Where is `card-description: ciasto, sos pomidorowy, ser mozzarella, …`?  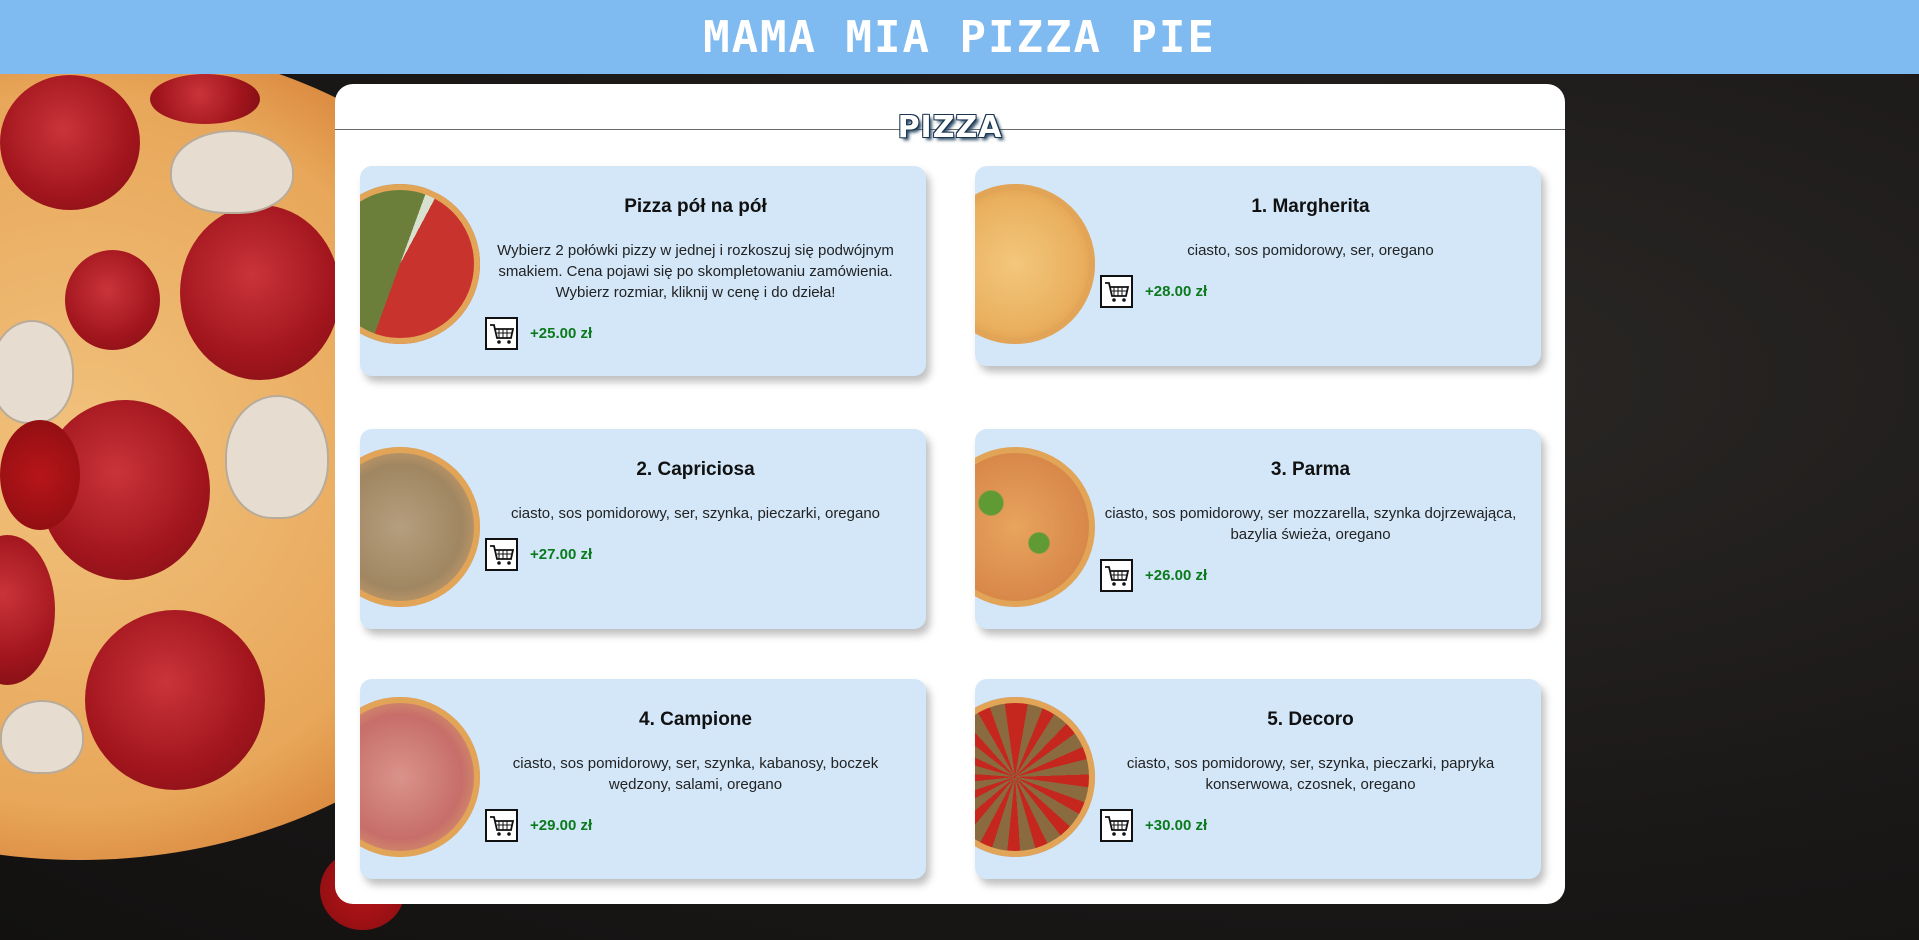 card-description: ciasto, sos pomidorowy, ser mozzarella, … is located at coordinates (1310, 524).